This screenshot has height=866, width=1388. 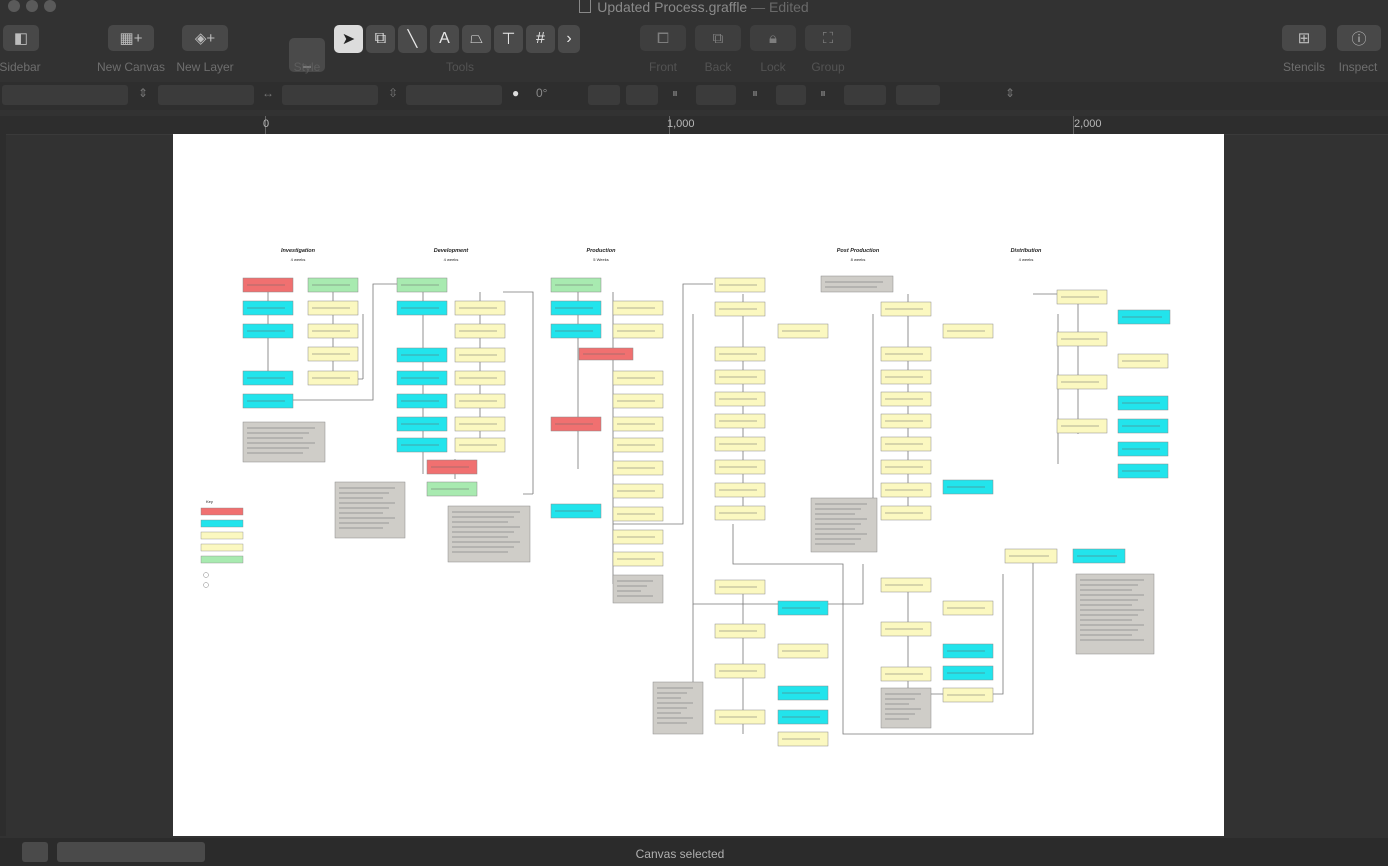 I want to click on send-back-icon: ⧉, so click(x=718, y=38).